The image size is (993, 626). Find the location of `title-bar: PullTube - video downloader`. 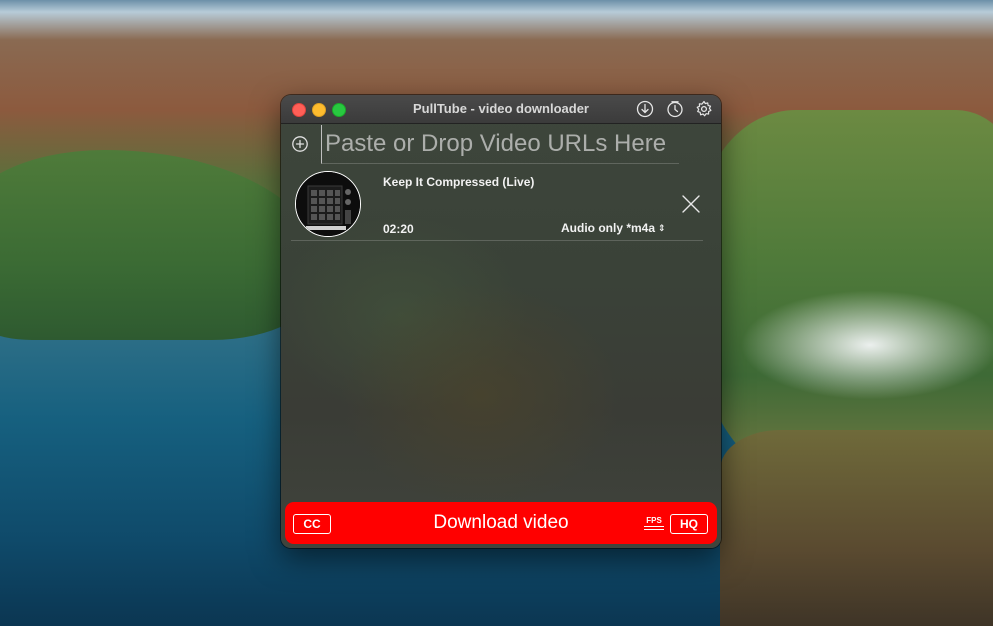

title-bar: PullTube - video downloader is located at coordinates (501, 109).